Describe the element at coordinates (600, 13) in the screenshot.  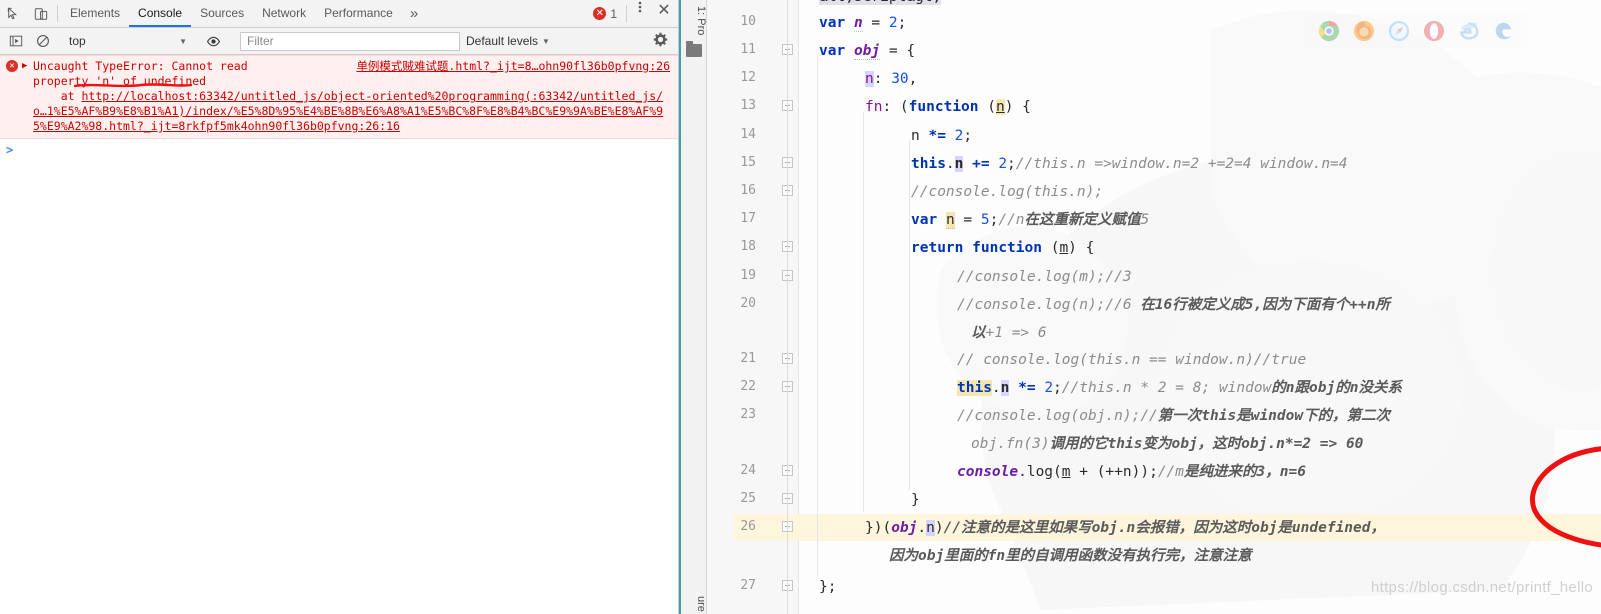
I see `error-circle-icon: ✕` at that location.